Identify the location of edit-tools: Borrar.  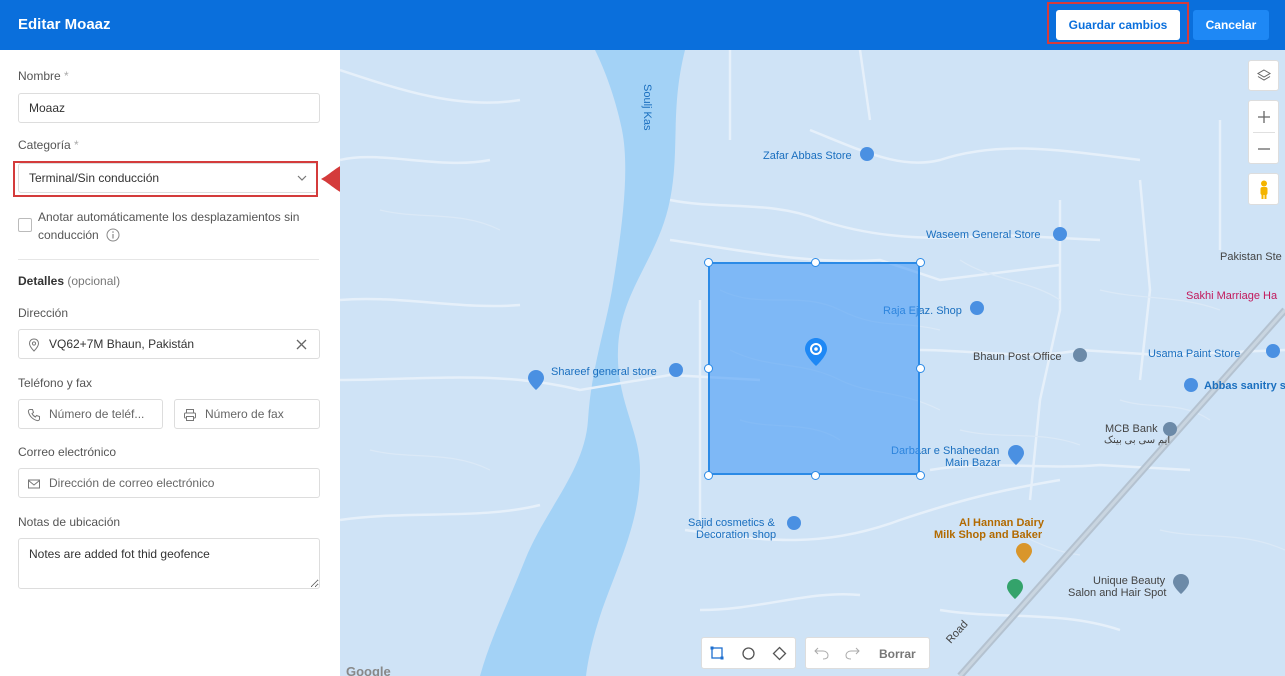
(867, 653).